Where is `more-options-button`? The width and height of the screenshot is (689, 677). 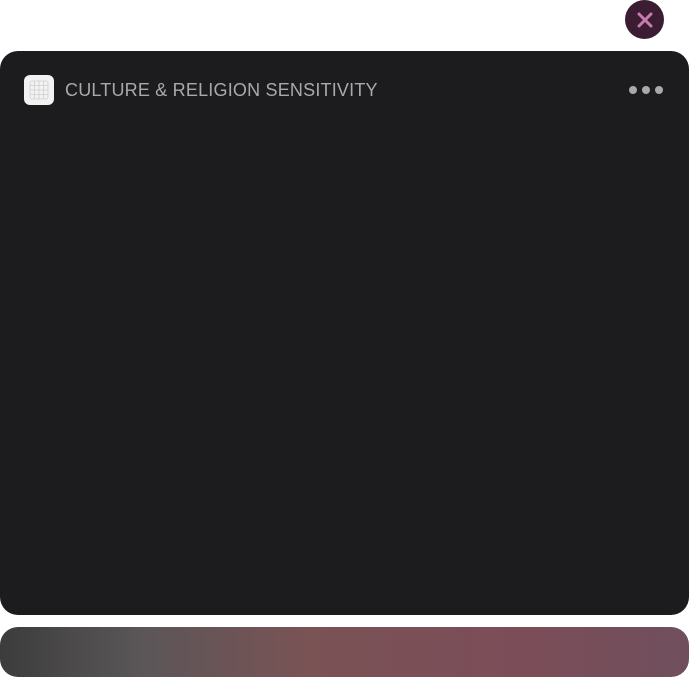 more-options-button is located at coordinates (646, 90).